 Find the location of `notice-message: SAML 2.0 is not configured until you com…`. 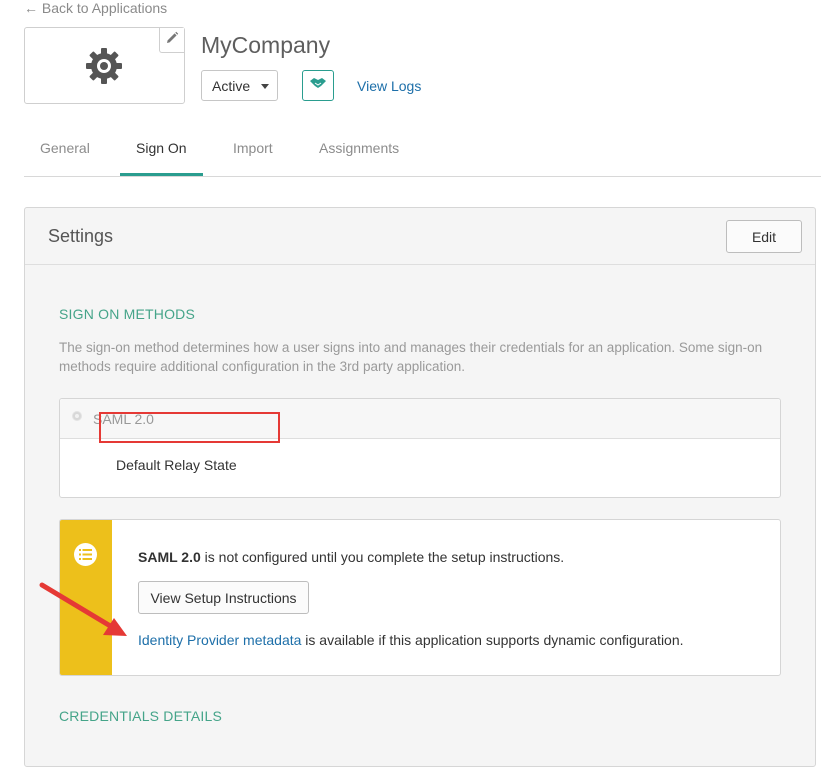

notice-message: SAML 2.0 is not configured until you com… is located at coordinates (351, 557).